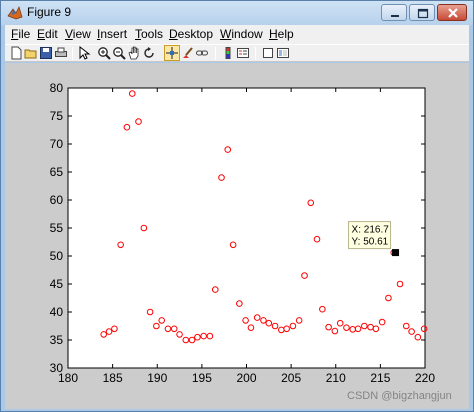 Image resolution: width=474 pixels, height=412 pixels. What do you see at coordinates (228, 53) in the screenshot?
I see `colorbar-icon` at bounding box center [228, 53].